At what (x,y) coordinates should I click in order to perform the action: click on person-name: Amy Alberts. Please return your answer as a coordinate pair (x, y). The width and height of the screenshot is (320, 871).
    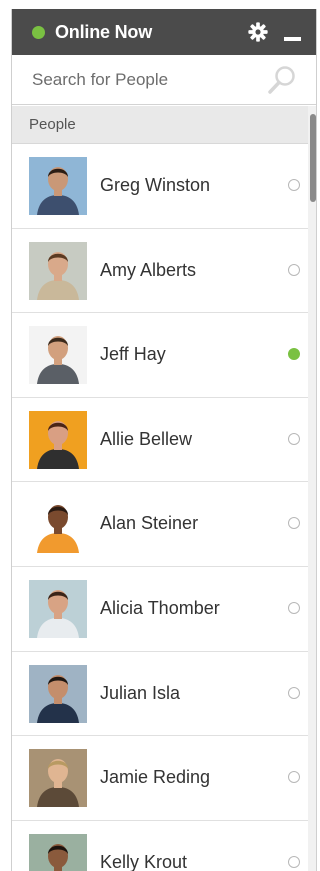
    Looking at the image, I should click on (148, 269).